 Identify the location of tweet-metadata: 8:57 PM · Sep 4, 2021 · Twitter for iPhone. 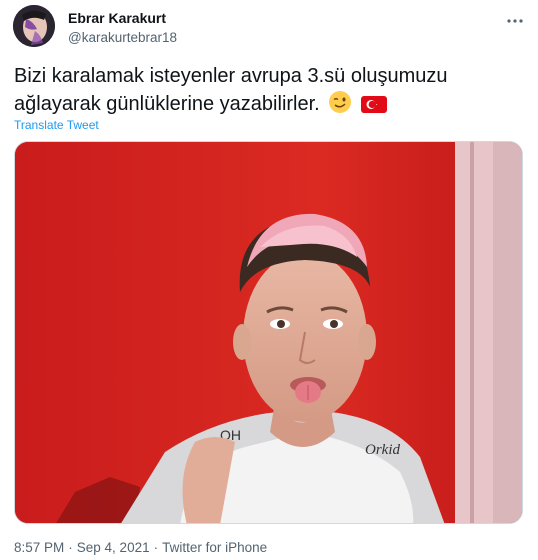
(140, 547).